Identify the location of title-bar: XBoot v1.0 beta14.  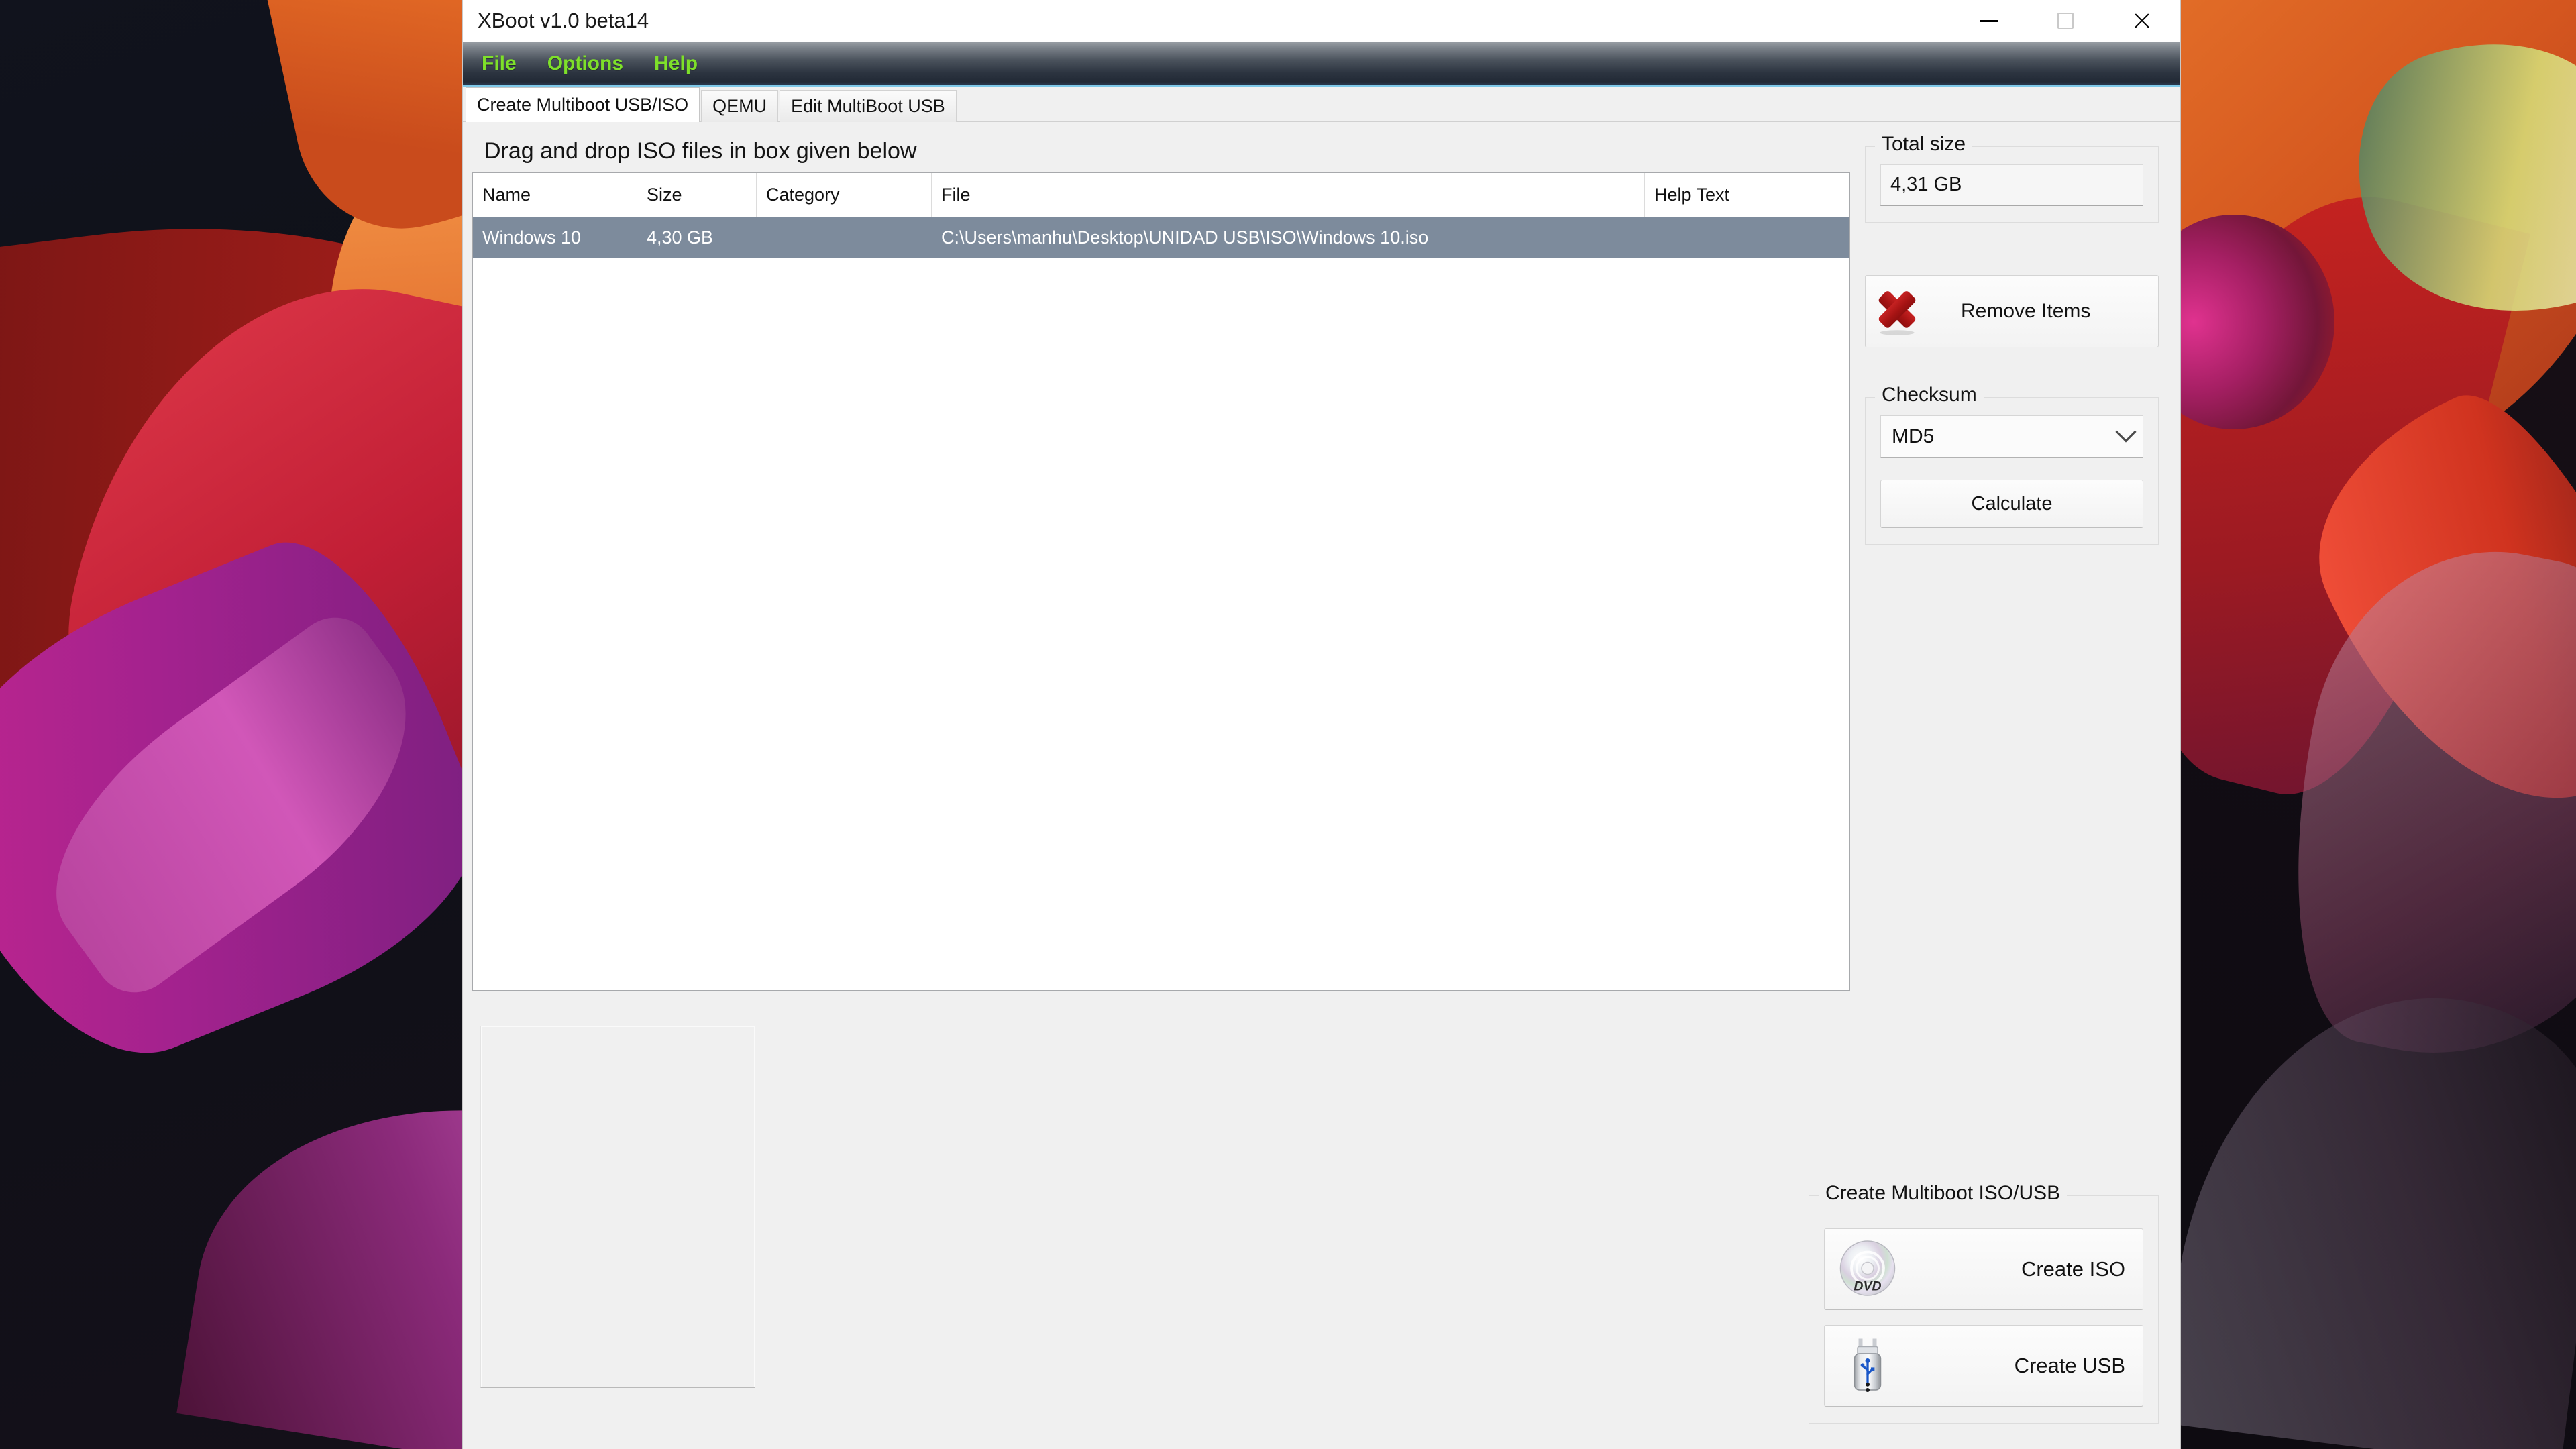
(1321, 21).